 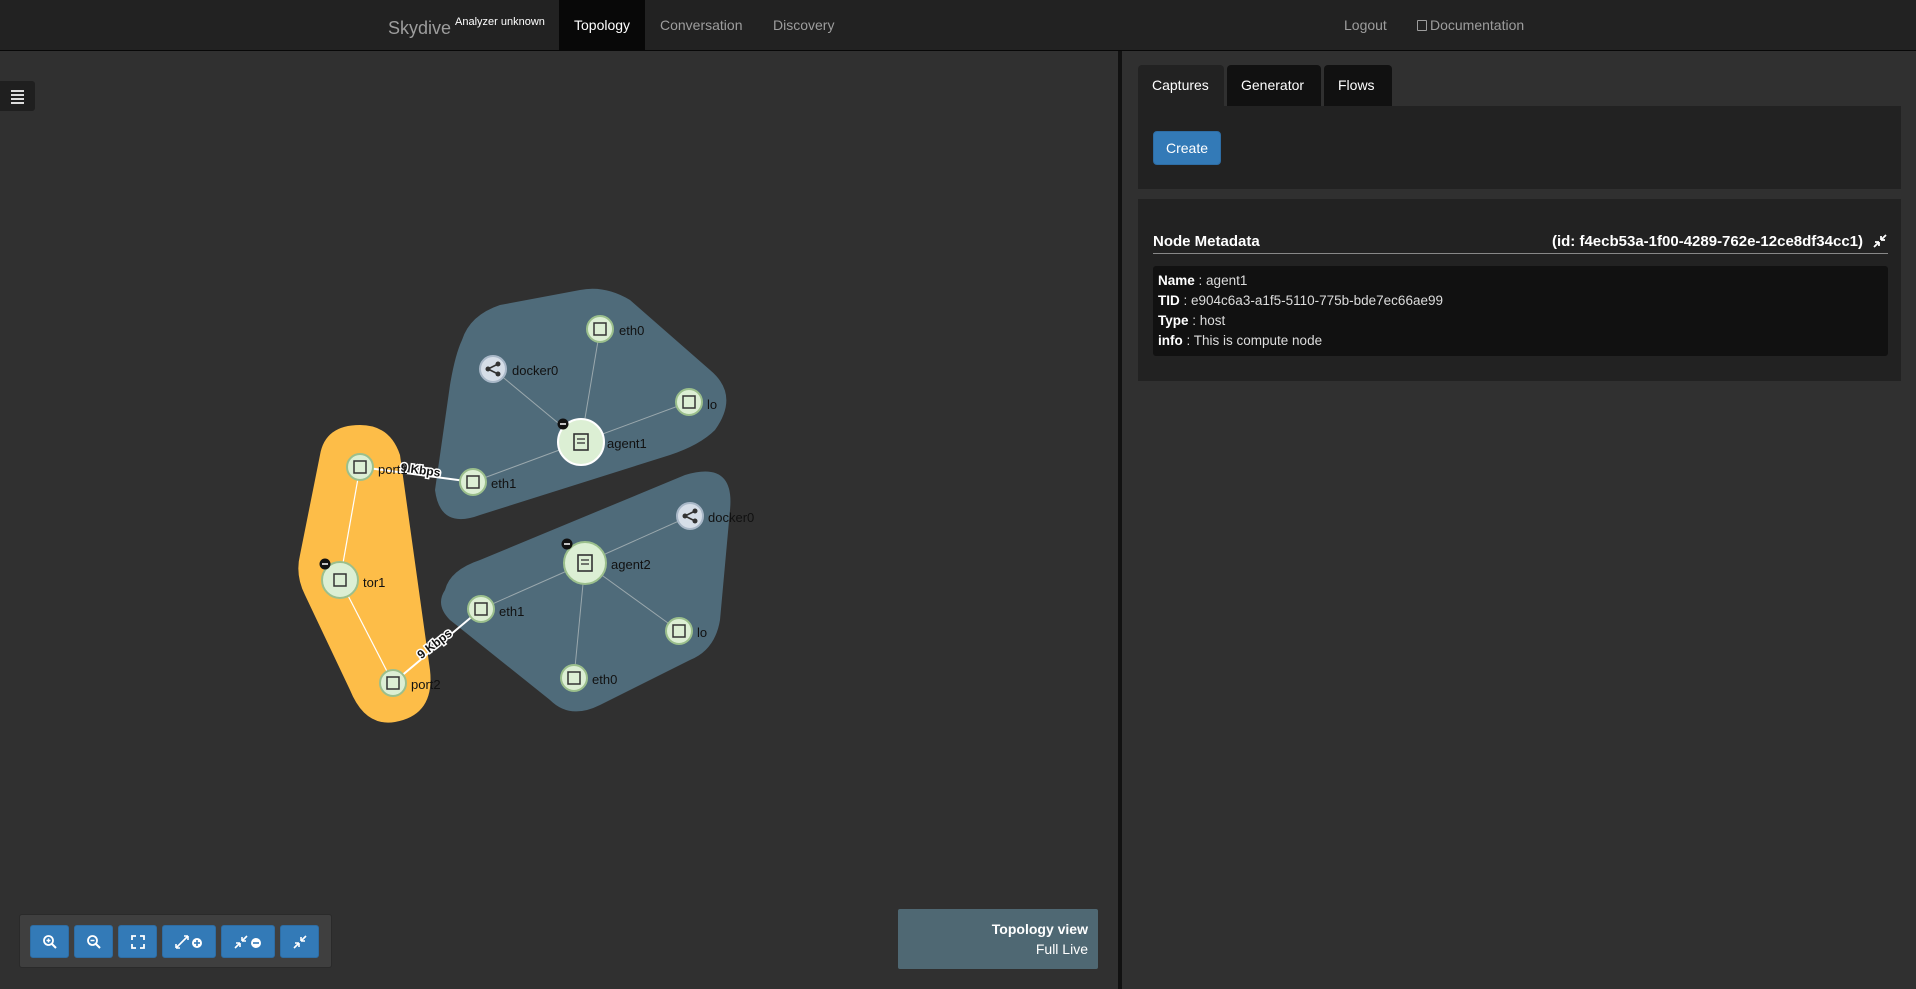 What do you see at coordinates (1358, 85) in the screenshot?
I see `tab-flows: Flows` at bounding box center [1358, 85].